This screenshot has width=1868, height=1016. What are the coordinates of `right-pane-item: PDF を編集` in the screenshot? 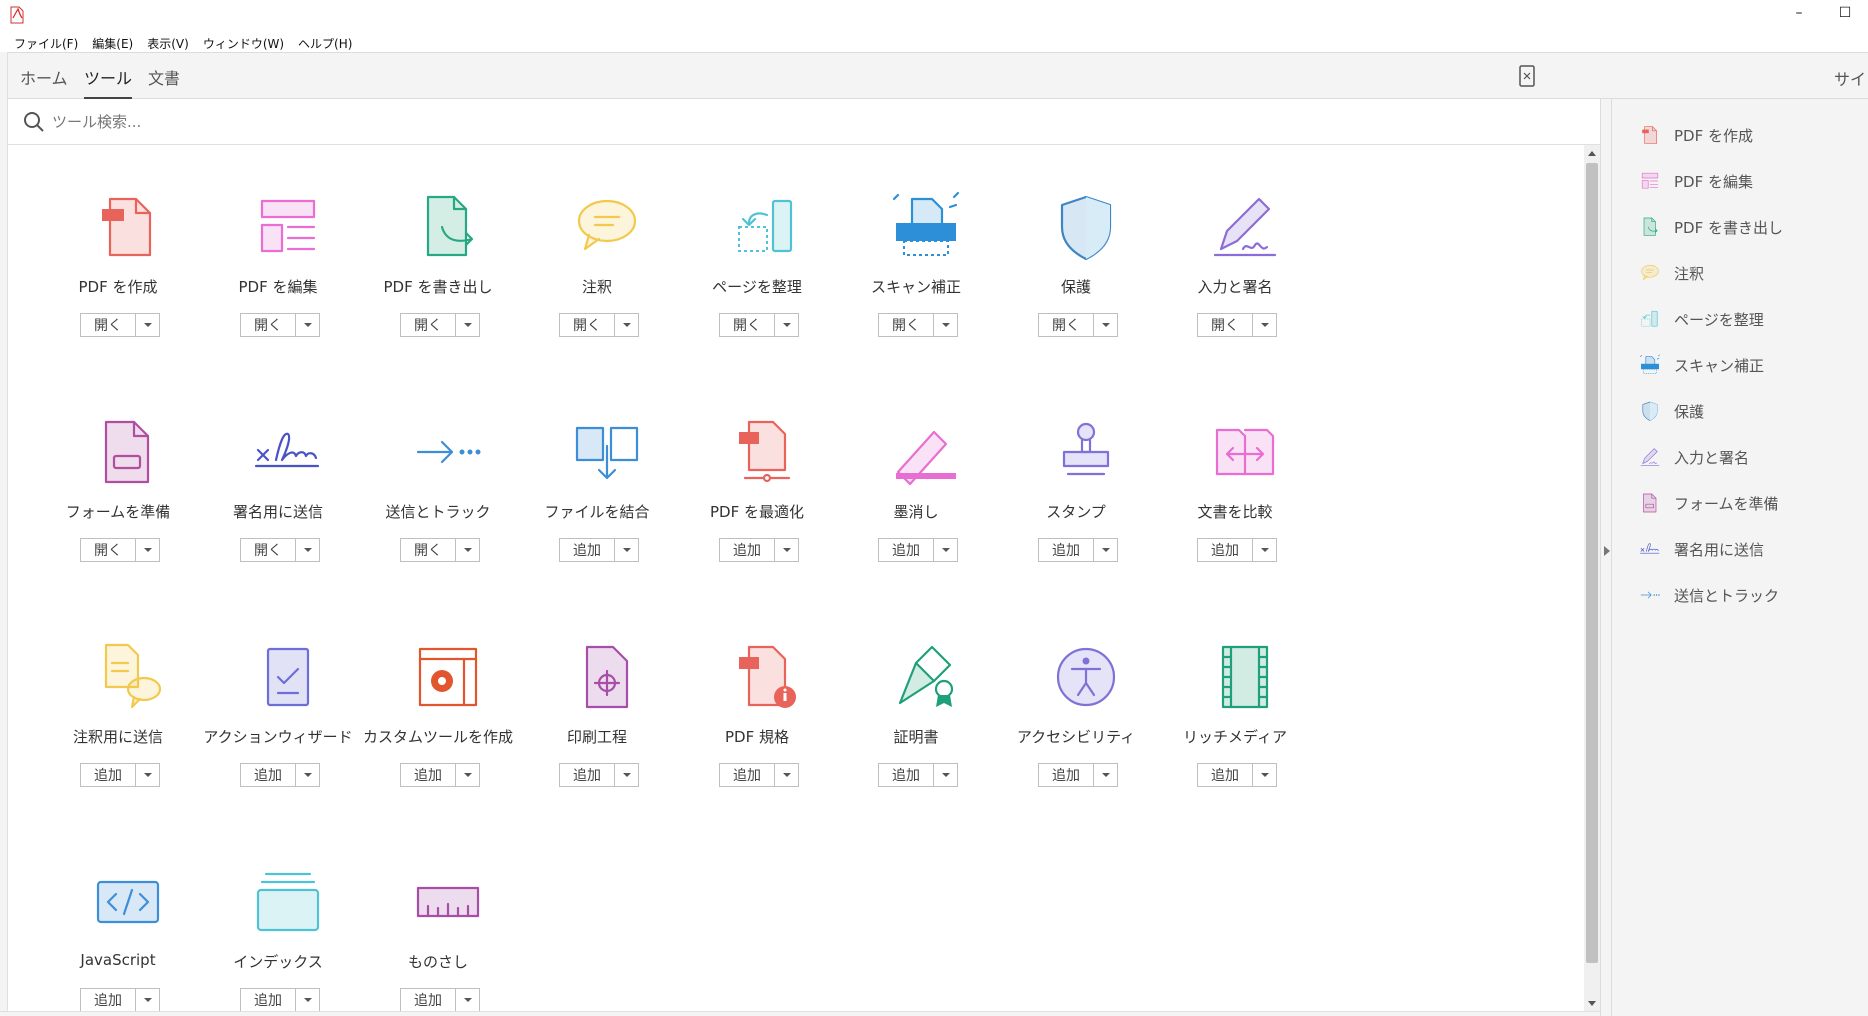 It's located at (1695, 181).